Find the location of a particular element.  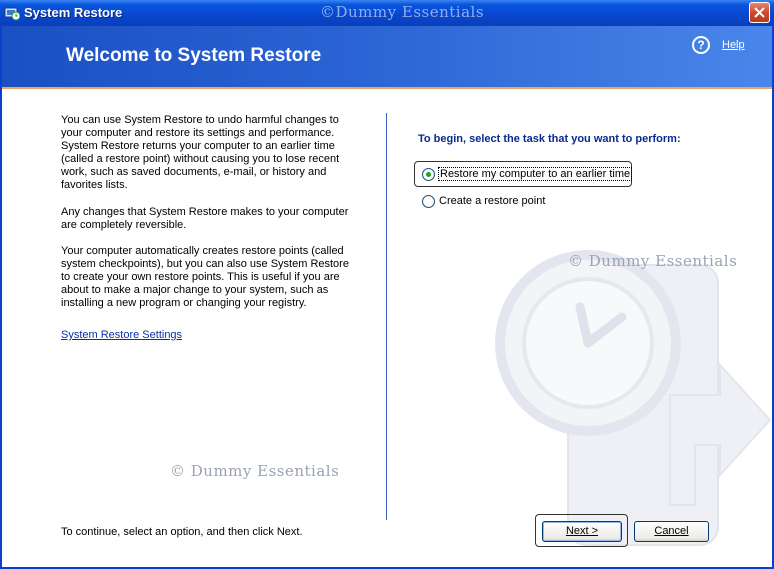

radio-restore-earlier-time is located at coordinates (428, 174).